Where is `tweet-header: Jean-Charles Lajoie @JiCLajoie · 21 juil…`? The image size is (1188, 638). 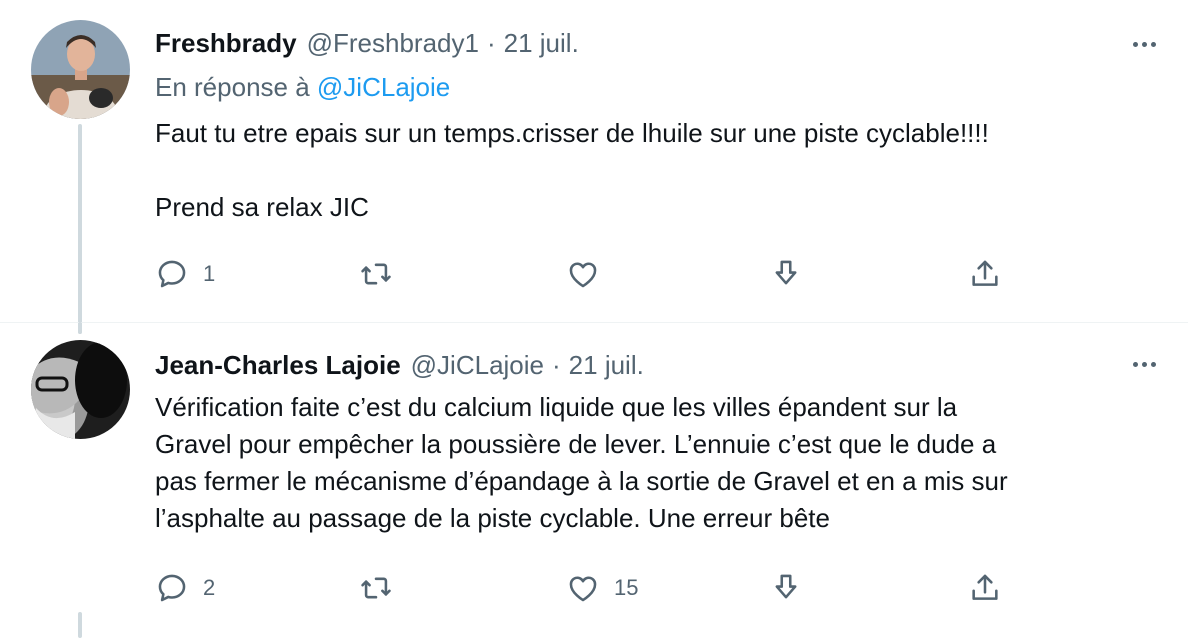 tweet-header: Jean-Charles Lajoie @JiCLajoie · 21 juil… is located at coordinates (399, 365).